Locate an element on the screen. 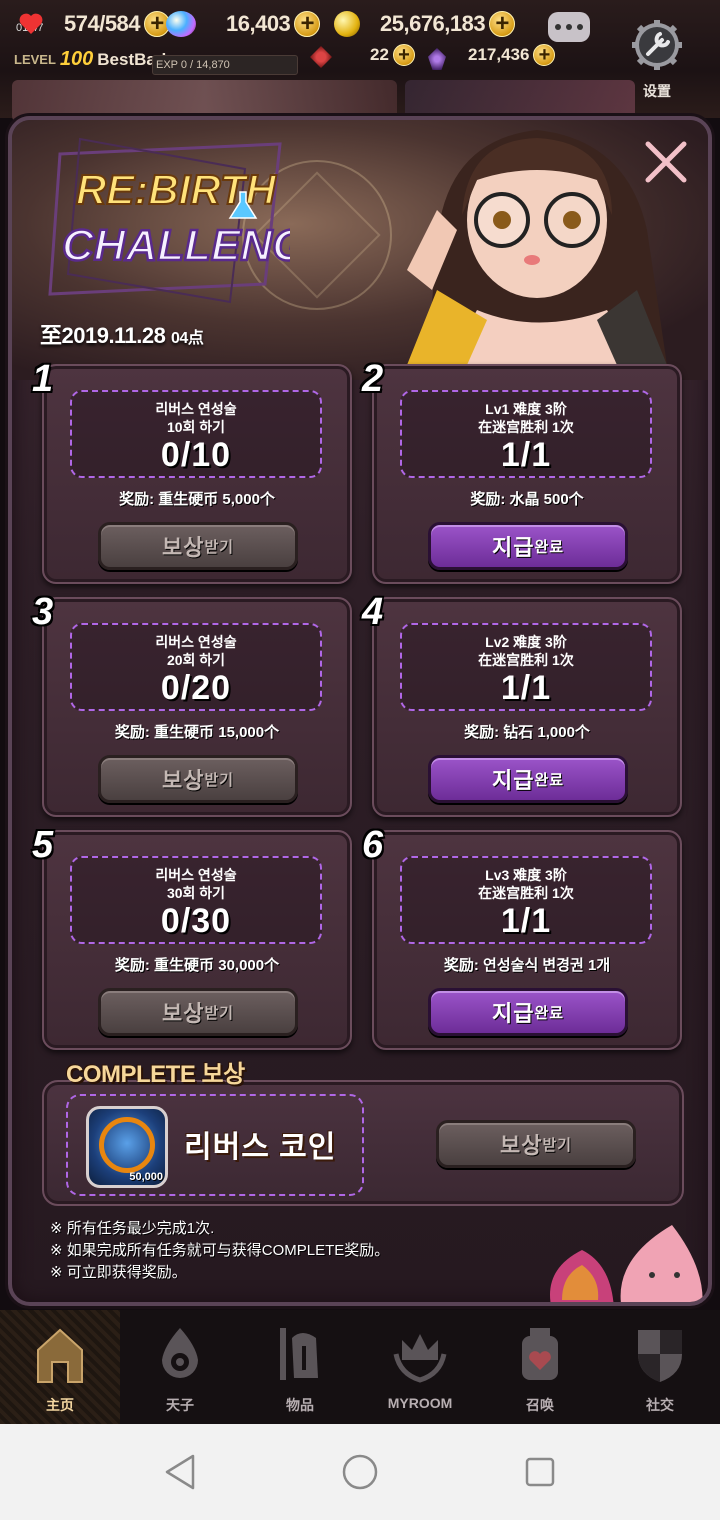 The height and width of the screenshot is (1520, 720). note-line: ※ 所有任务最少完成1次. is located at coordinates (132, 1228).